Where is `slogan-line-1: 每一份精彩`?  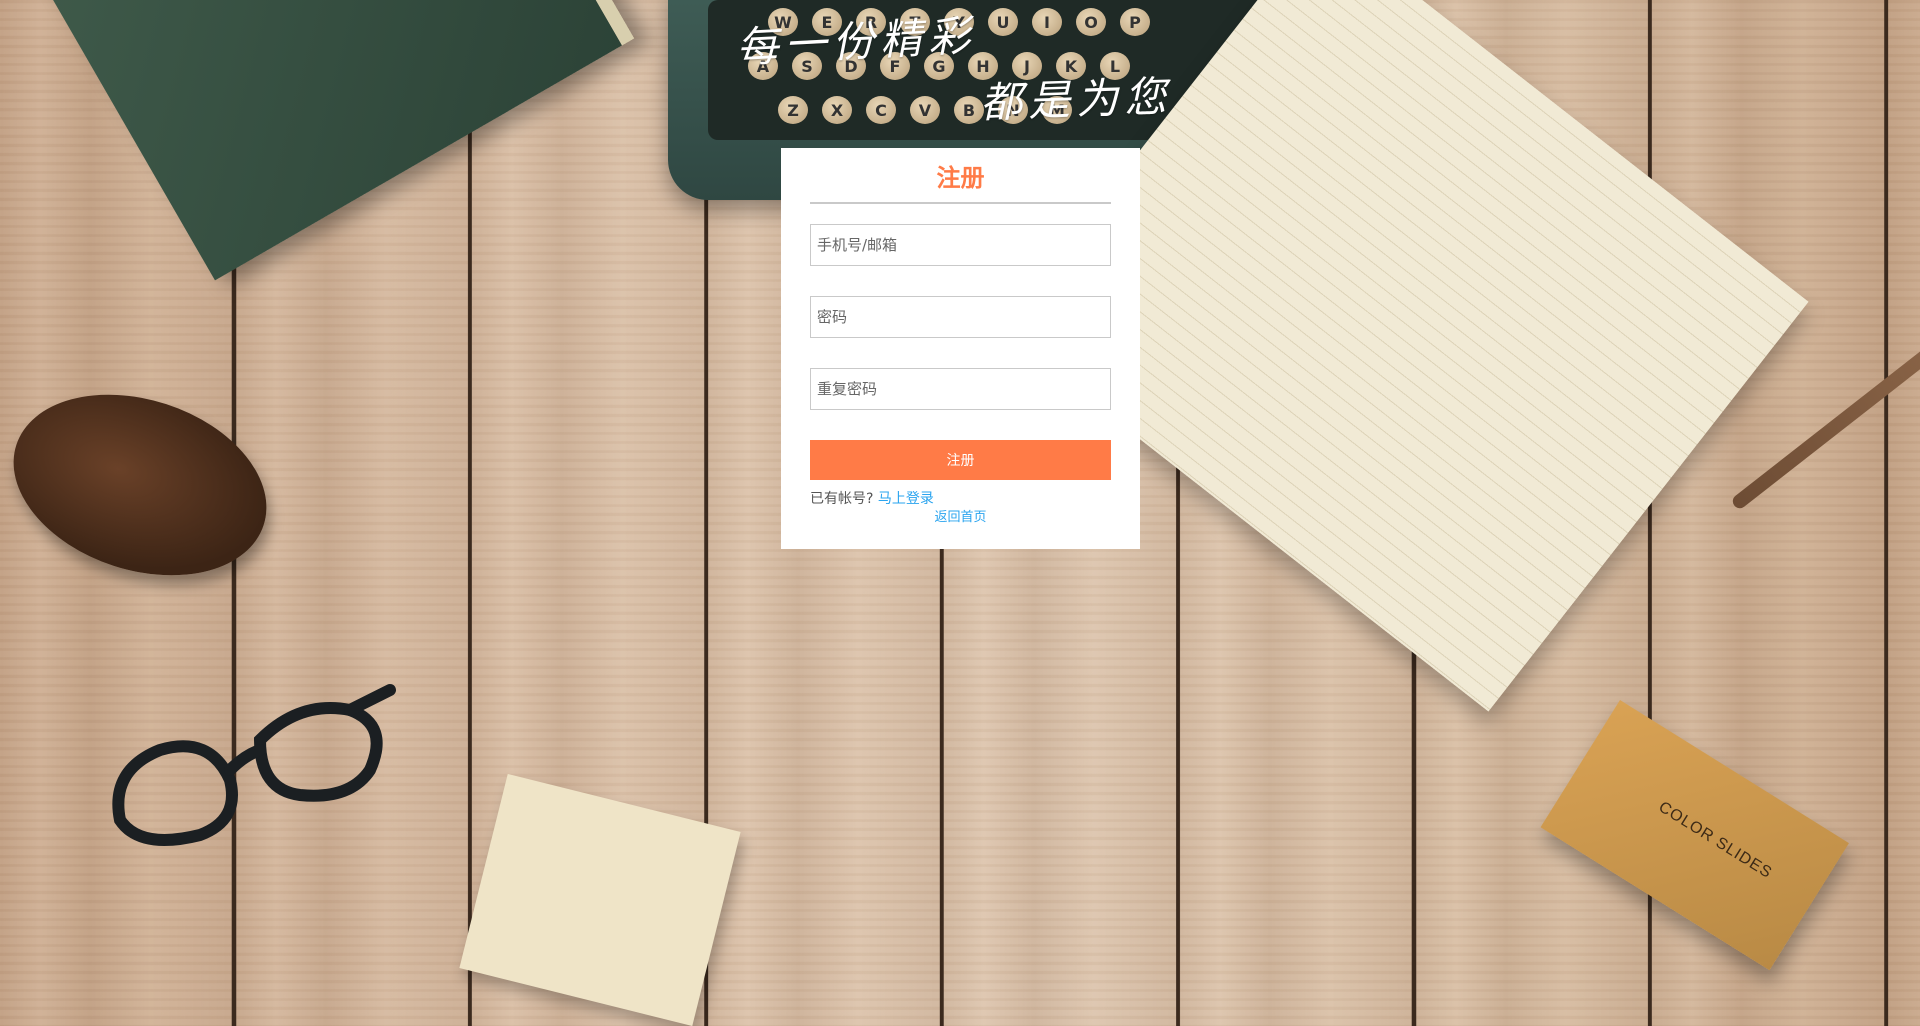
slogan-line-1: 每一份精彩 is located at coordinates (856, 41).